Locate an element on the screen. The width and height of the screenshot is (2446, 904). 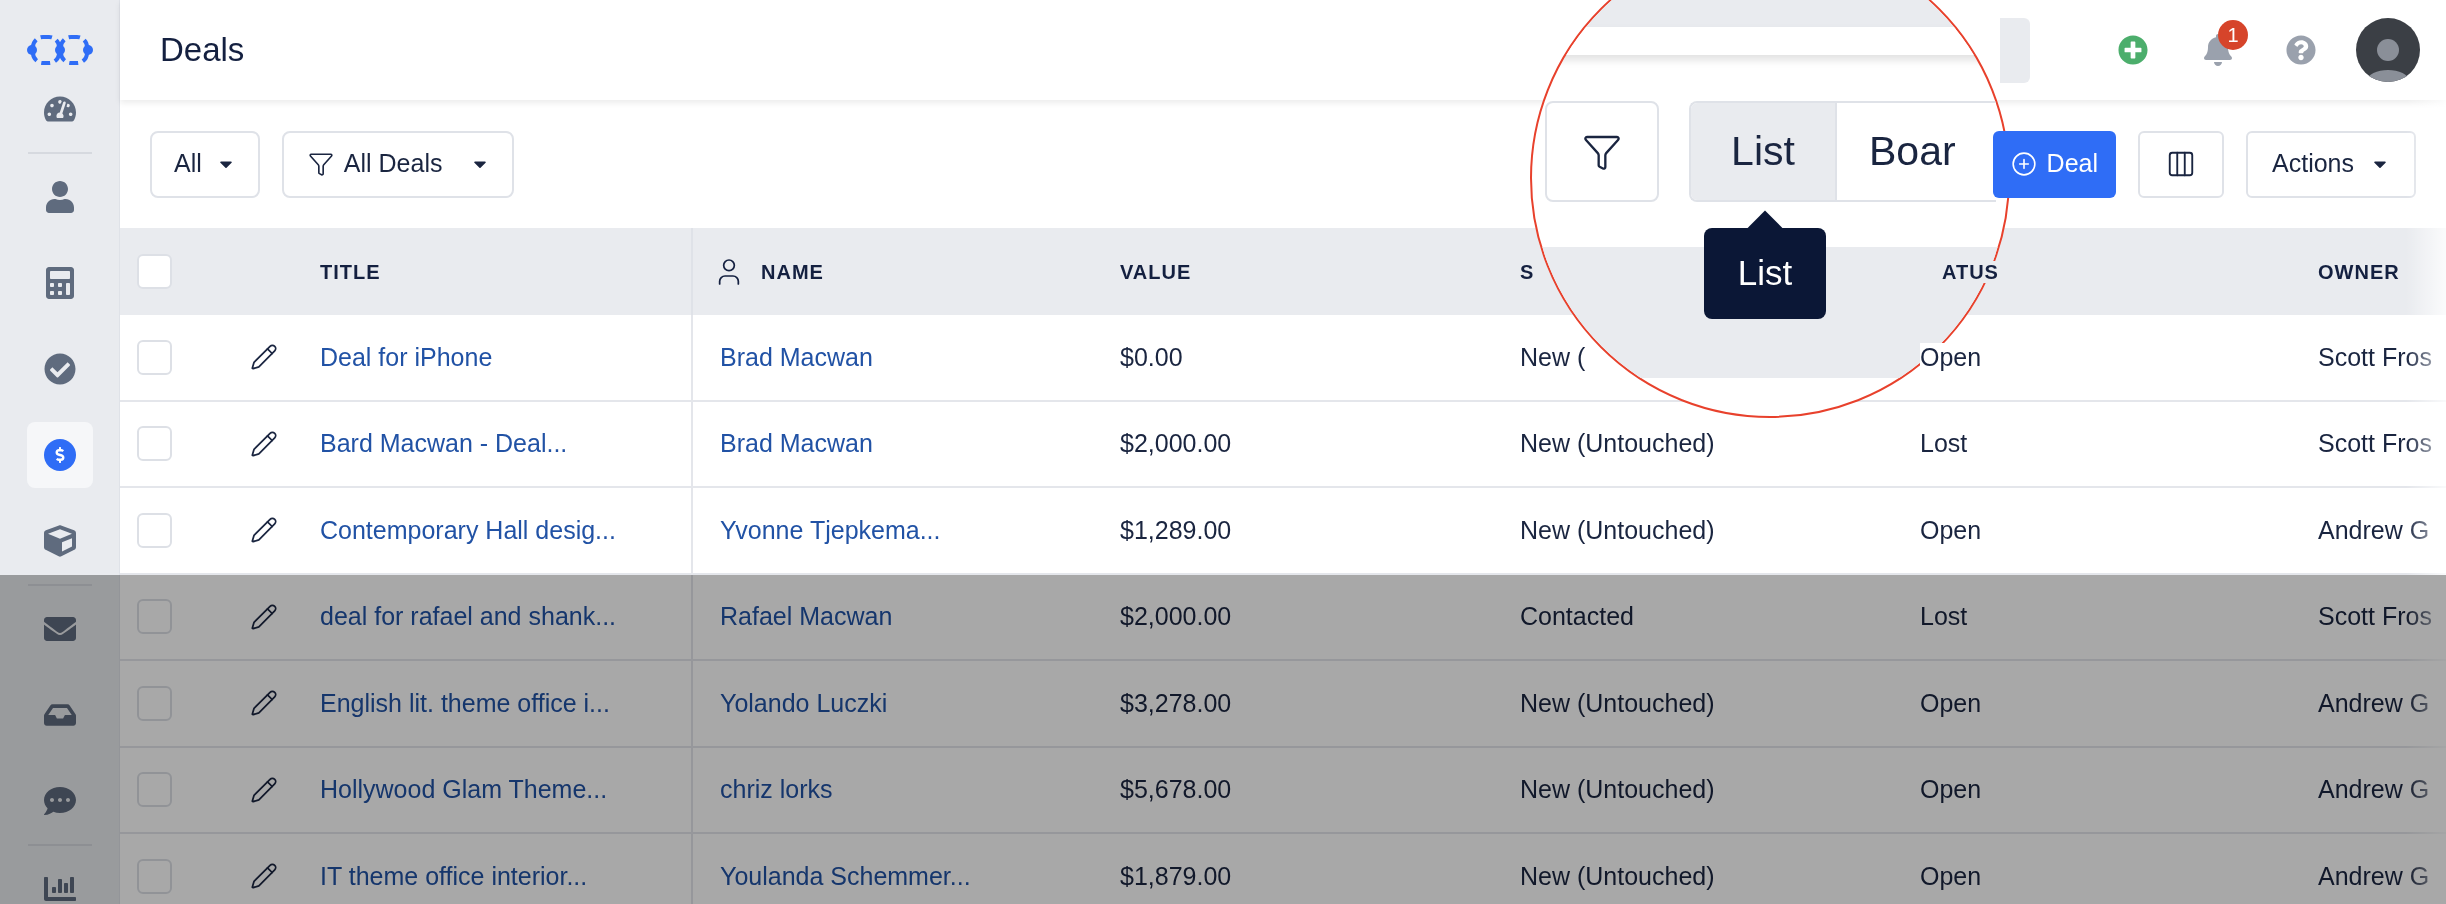
deal-value: $1,879.00 is located at coordinates (1176, 875).